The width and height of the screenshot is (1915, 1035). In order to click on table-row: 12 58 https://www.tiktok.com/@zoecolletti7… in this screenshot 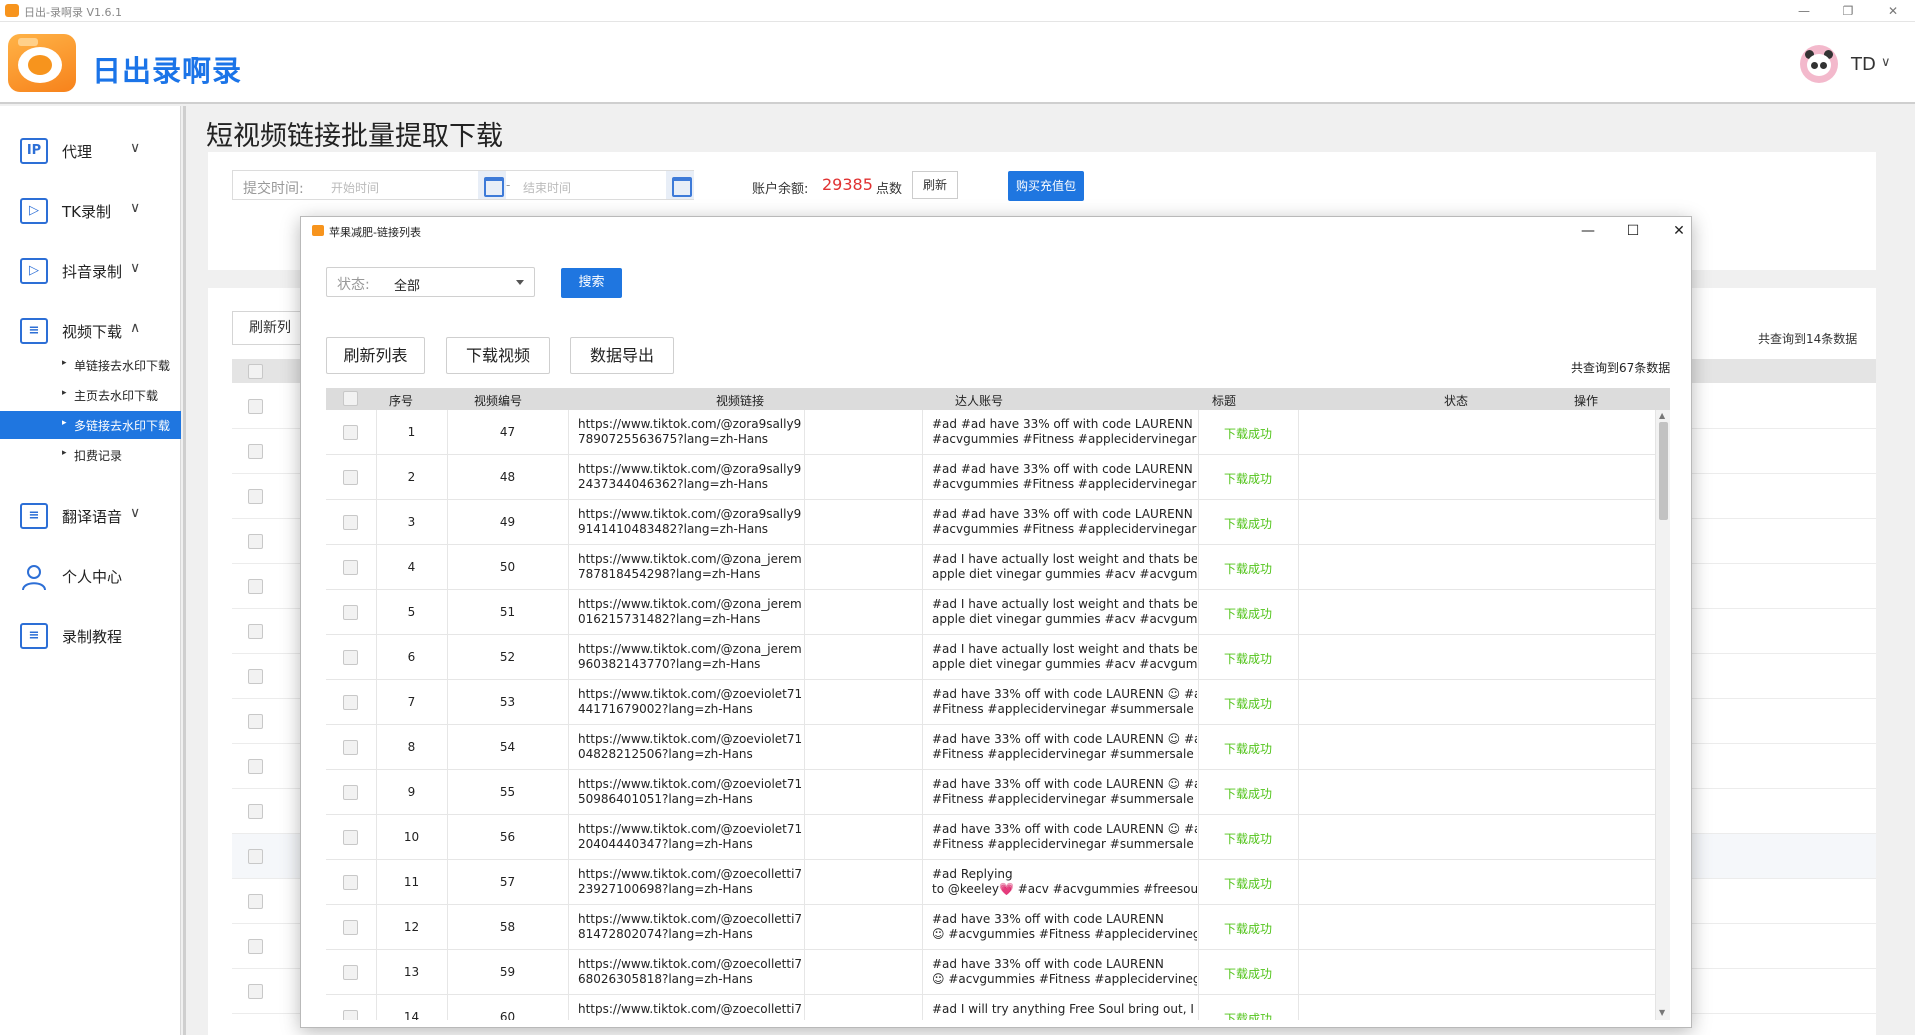, I will do `click(990, 927)`.